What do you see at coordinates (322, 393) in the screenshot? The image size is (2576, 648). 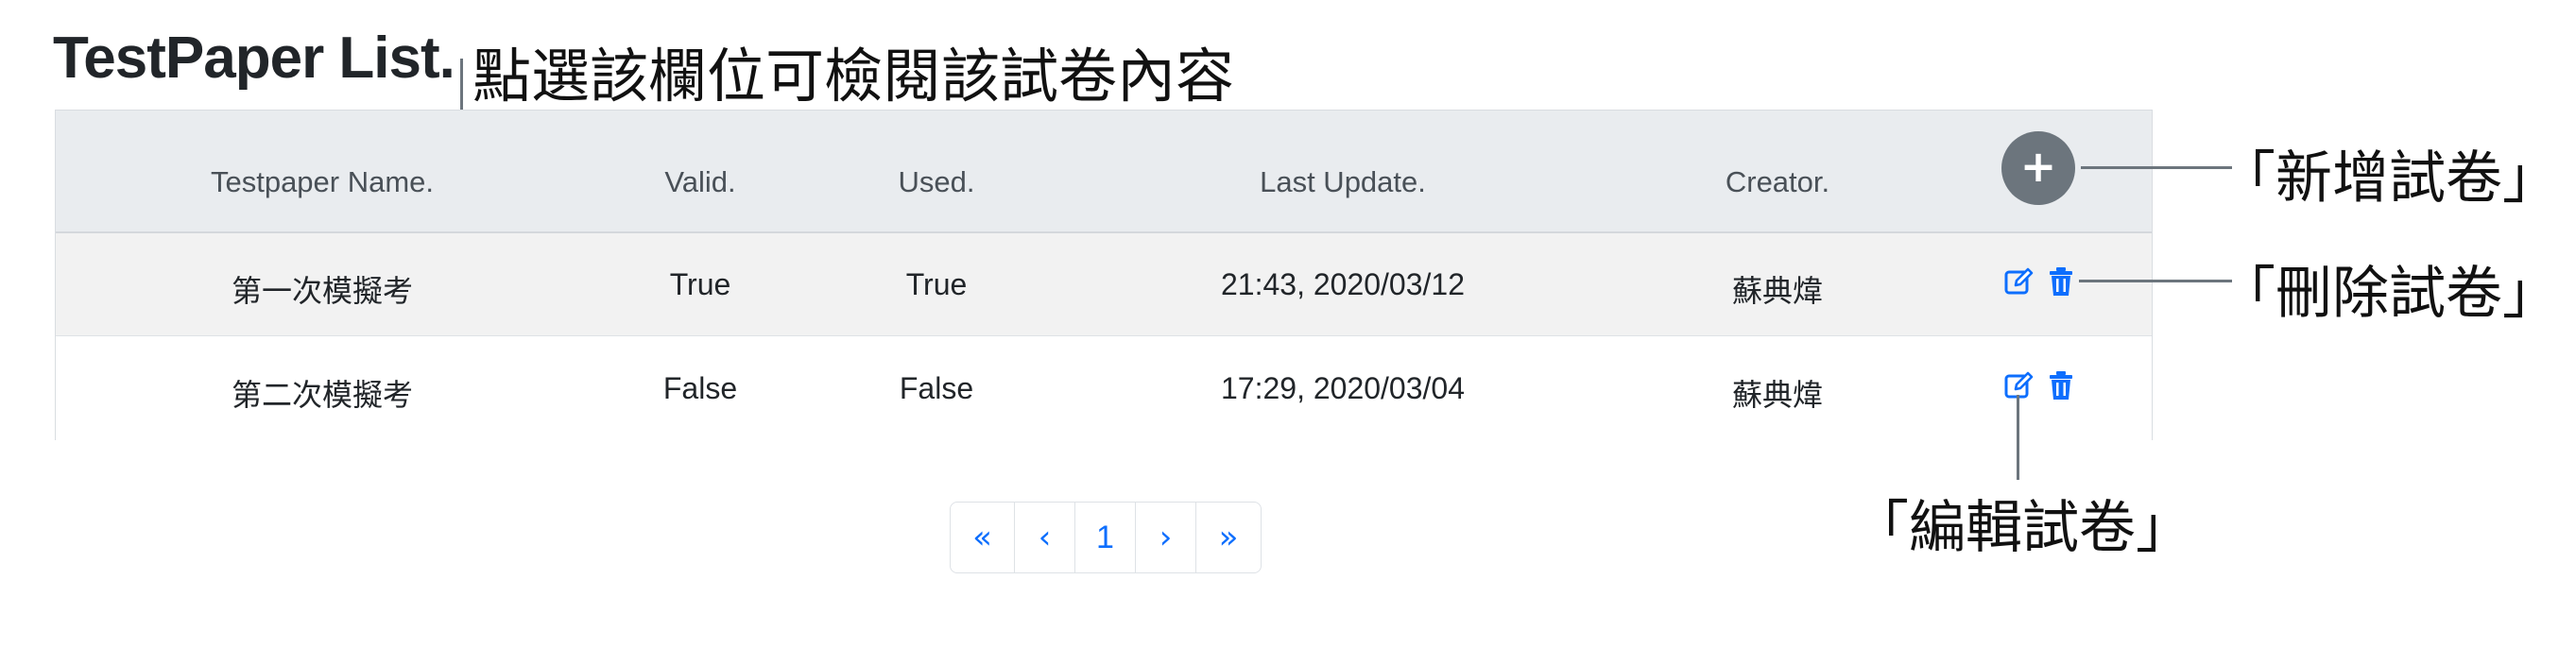 I see `cell-name: 第二次模擬考` at bounding box center [322, 393].